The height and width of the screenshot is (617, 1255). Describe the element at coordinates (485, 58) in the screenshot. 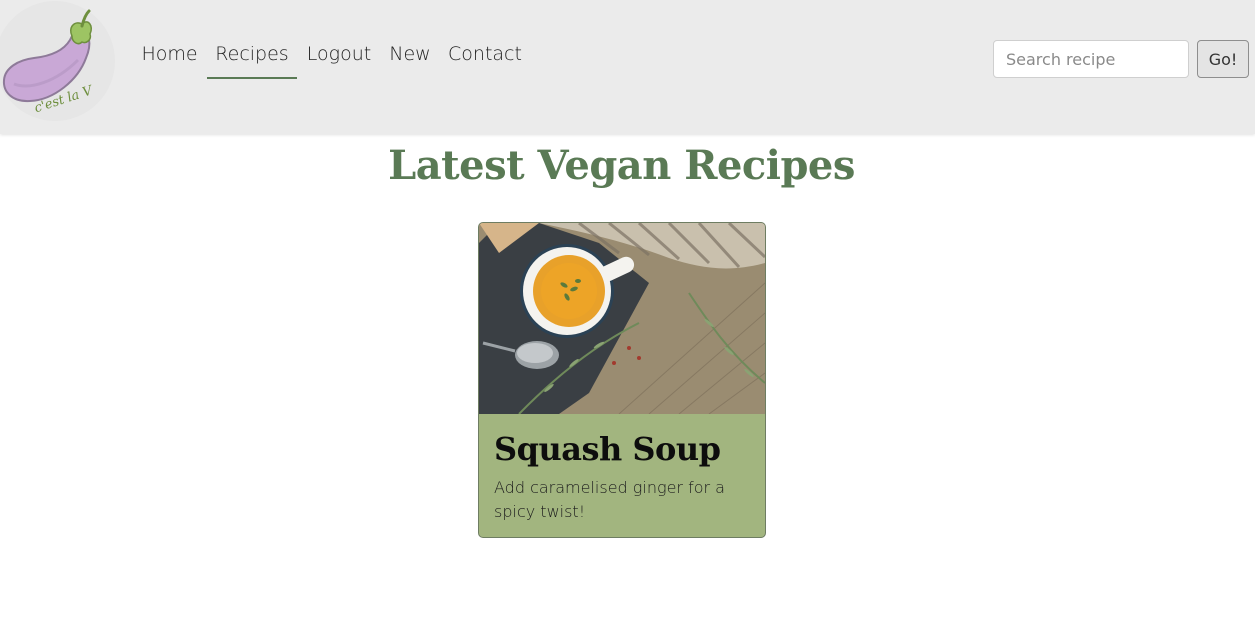

I see `nav-contact: Contact` at that location.